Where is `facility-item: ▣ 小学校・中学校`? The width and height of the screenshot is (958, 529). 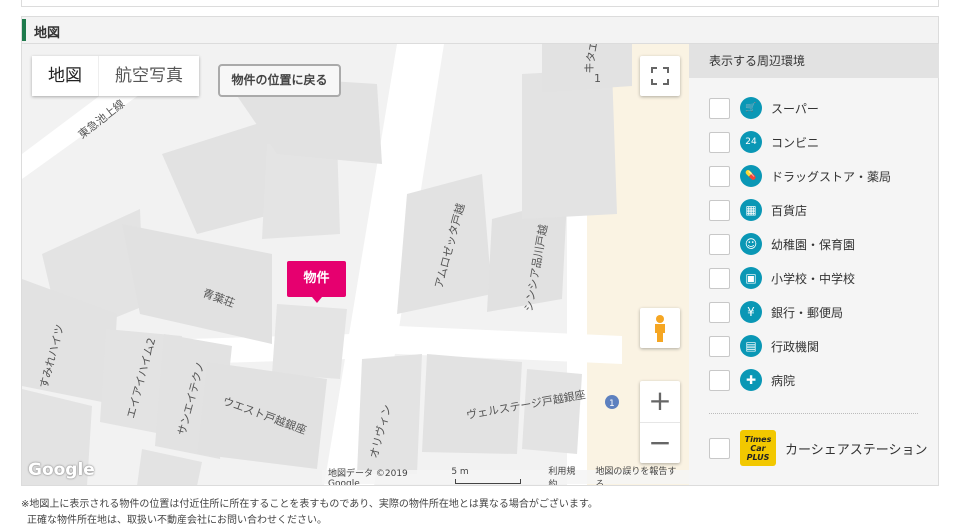 facility-item: ▣ 小学校・中学校 is located at coordinates (782, 278).